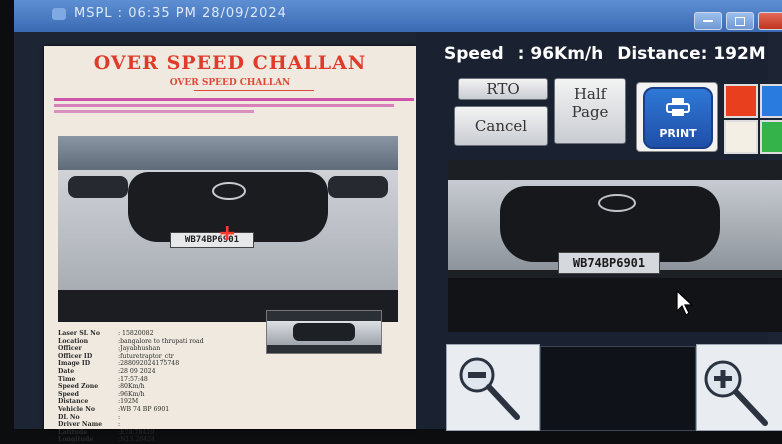 Image resolution: width=782 pixels, height=444 pixels. What do you see at coordinates (68, 394) in the screenshot?
I see `detail-key: Speed` at bounding box center [68, 394].